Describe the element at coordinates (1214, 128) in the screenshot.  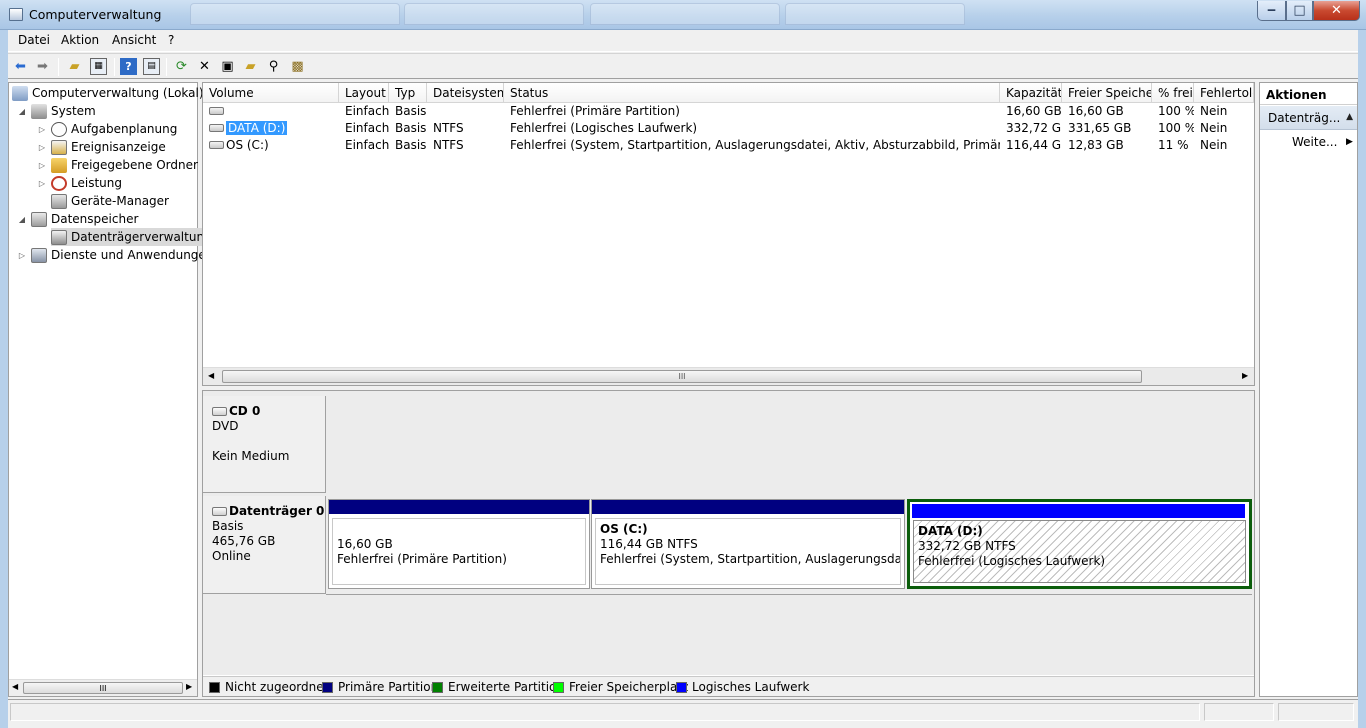
I see `fault-tolerance-cell: Nein` at that location.